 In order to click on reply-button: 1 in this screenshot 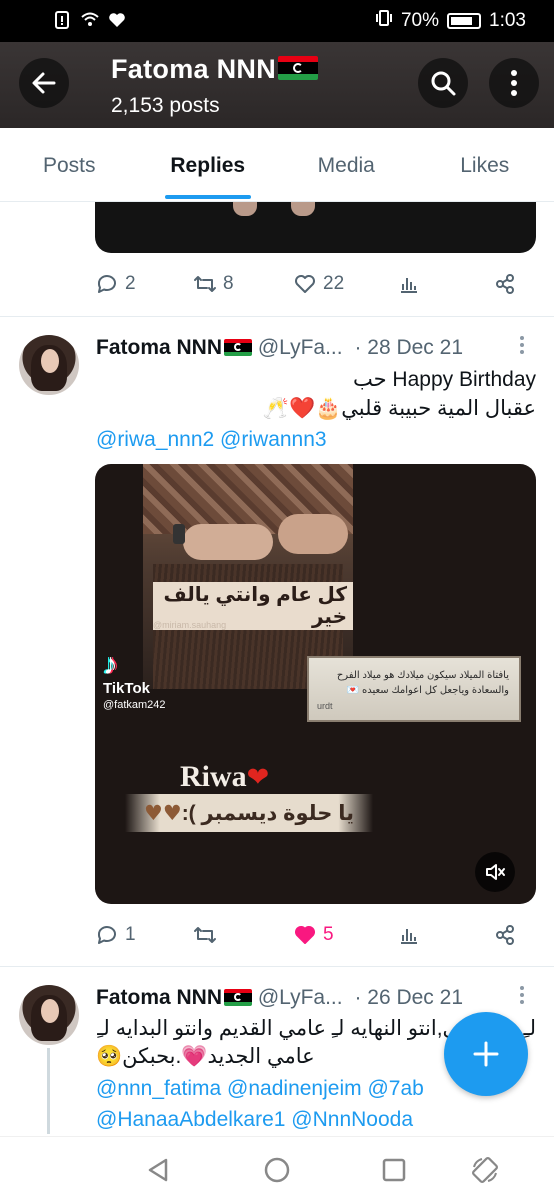, I will do `click(144, 935)`.